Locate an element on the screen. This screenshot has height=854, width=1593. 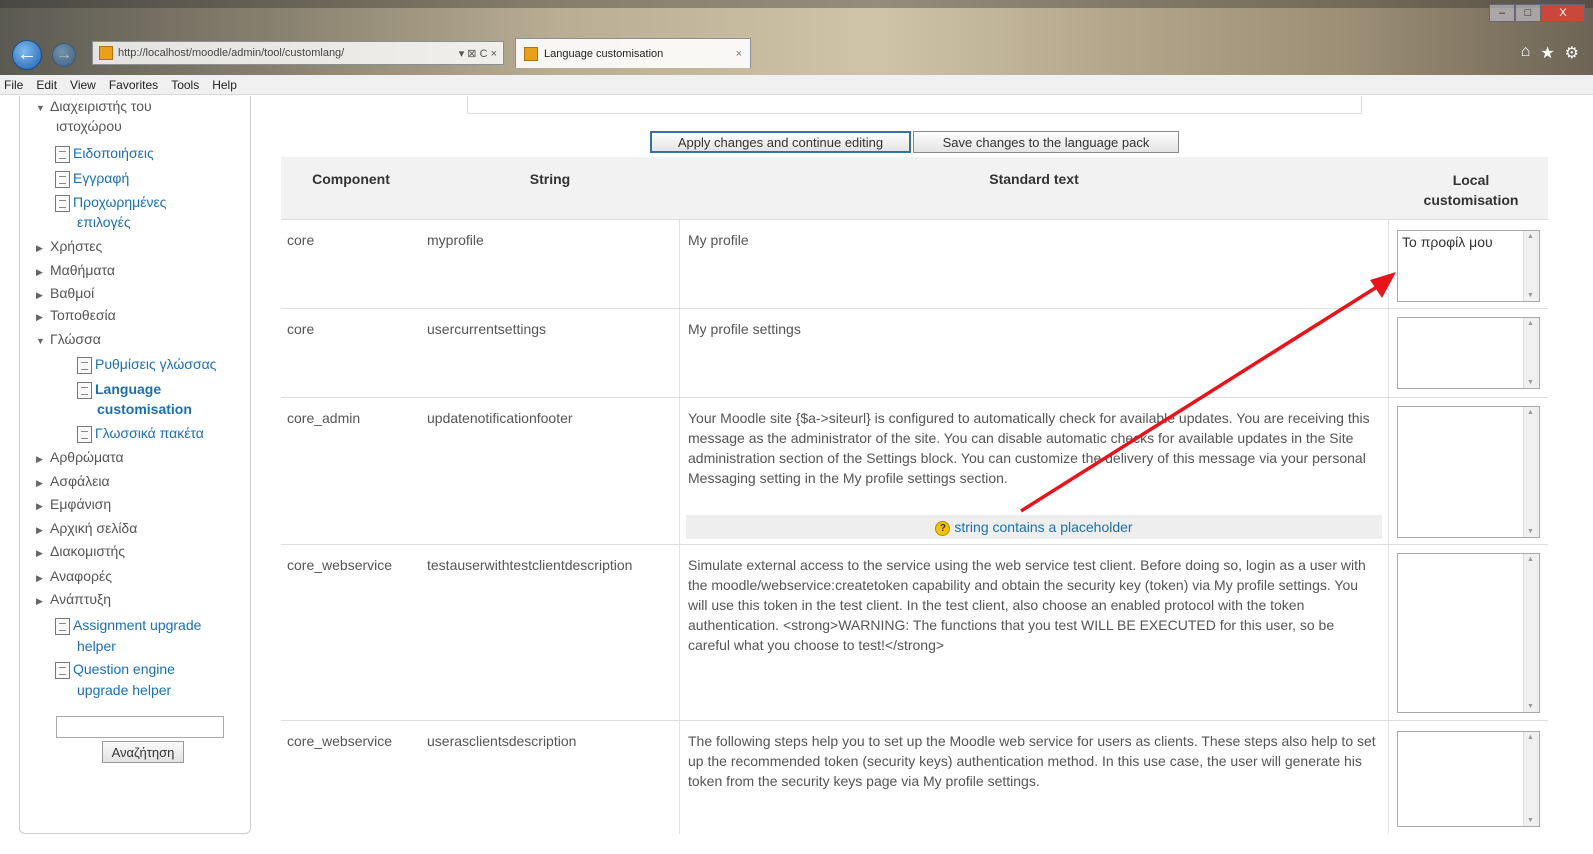
sidebar-item-label: Ασφάλεια is located at coordinates (80, 481).